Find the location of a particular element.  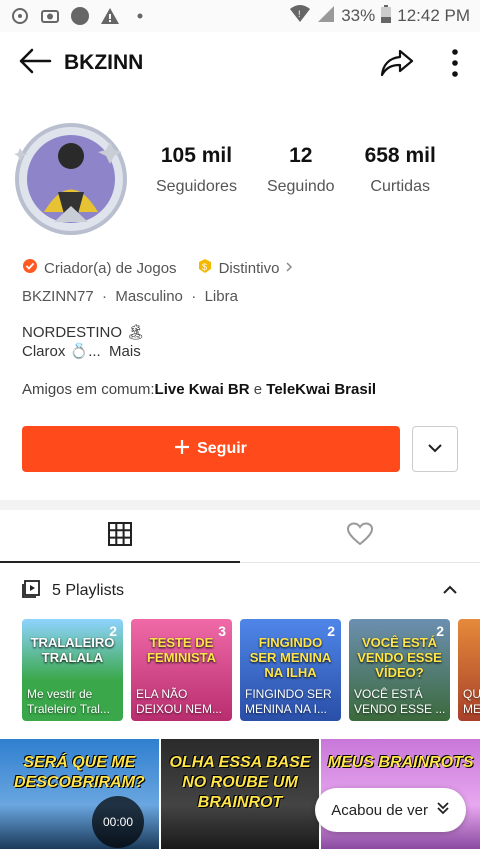

video-thumbnail: OLHA ESSA BASE NO ROUBE UM BRAINROT is located at coordinates (240, 794).